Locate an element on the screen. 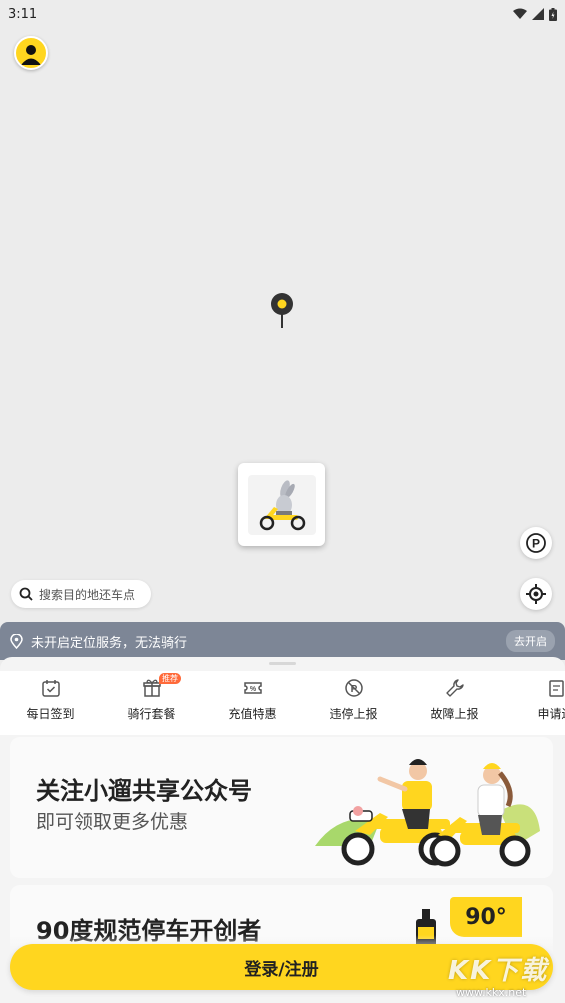 The width and height of the screenshot is (565, 1003). promo-subtitle: 即可领取更多优惠 is located at coordinates (112, 822).